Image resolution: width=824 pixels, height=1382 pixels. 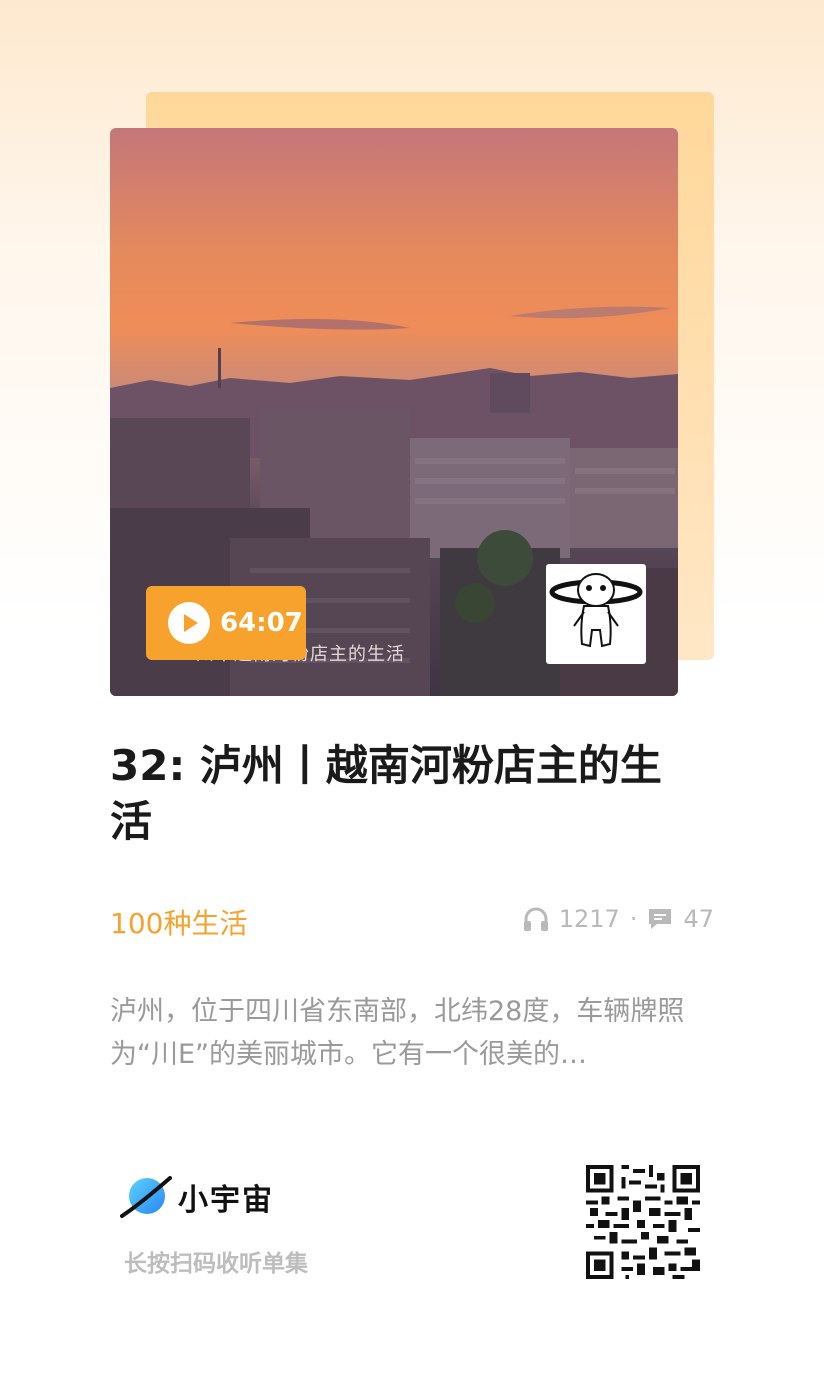 I want to click on brand-name: 小宇宙, so click(x=226, y=1200).